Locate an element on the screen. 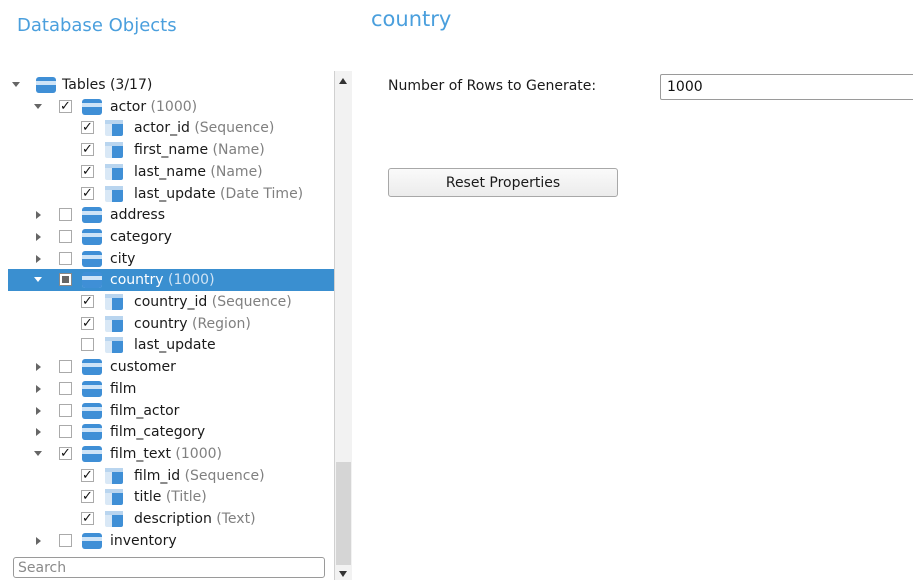 This screenshot has height=580, width=913. scroll-down-icon is located at coordinates (343, 574).